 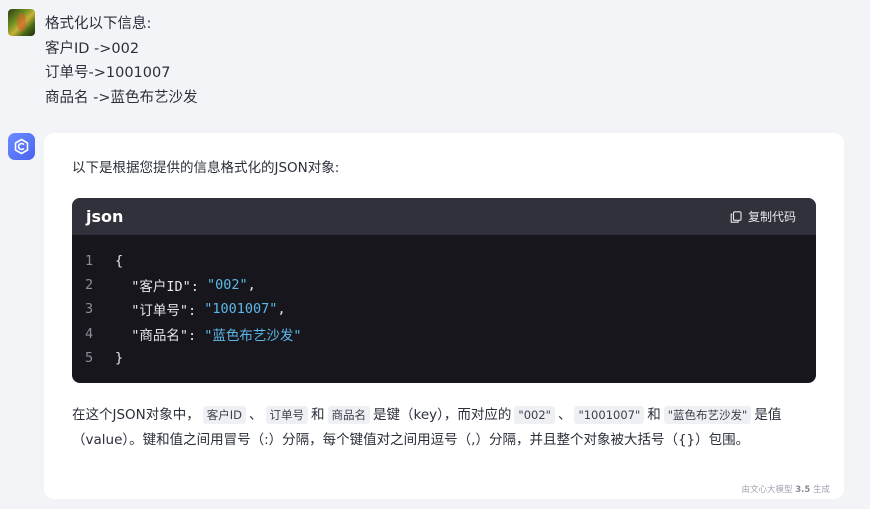 I want to click on user-message-line: 客户ID ->002, so click(x=92, y=48).